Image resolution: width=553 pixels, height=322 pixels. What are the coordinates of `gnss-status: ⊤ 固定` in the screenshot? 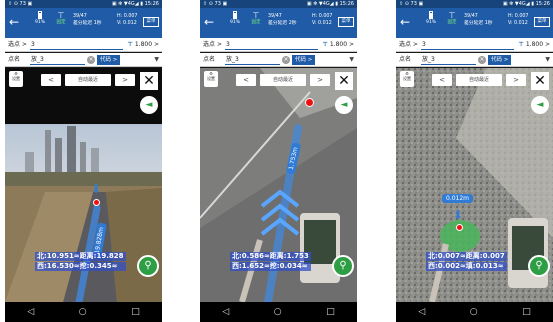 It's located at (452, 18).